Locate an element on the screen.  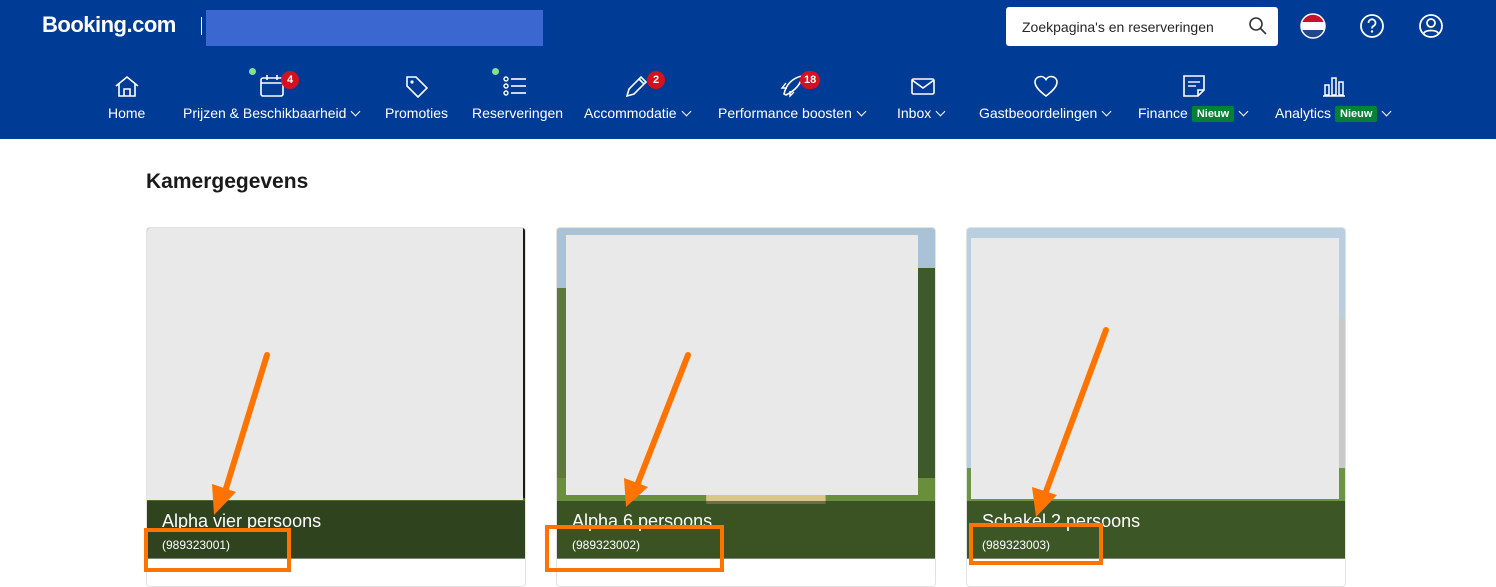
nav-label-prijzen: Prijzen & Beschikbaarheid is located at coordinates (265, 113).